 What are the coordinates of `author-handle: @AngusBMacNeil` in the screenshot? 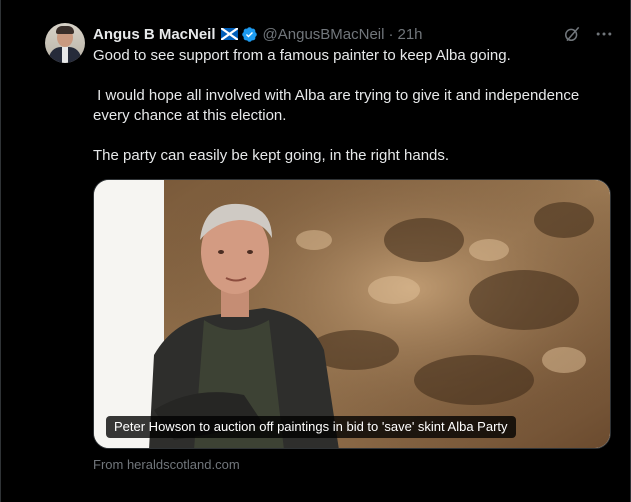 It's located at (324, 34).